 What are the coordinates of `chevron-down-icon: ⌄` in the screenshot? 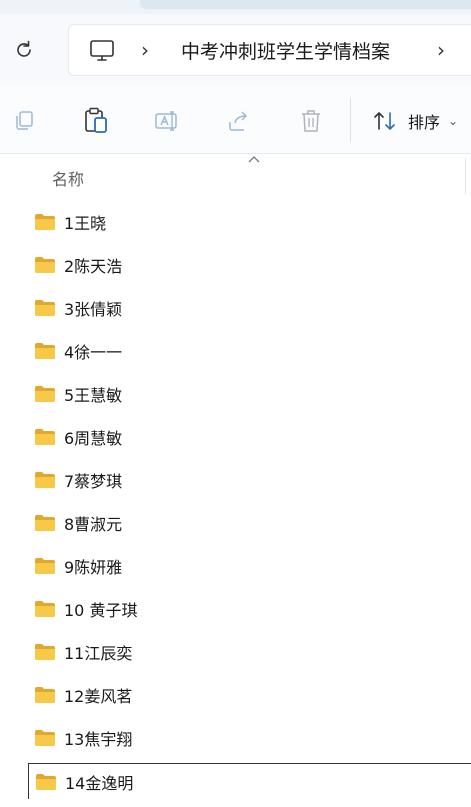 It's located at (453, 121).